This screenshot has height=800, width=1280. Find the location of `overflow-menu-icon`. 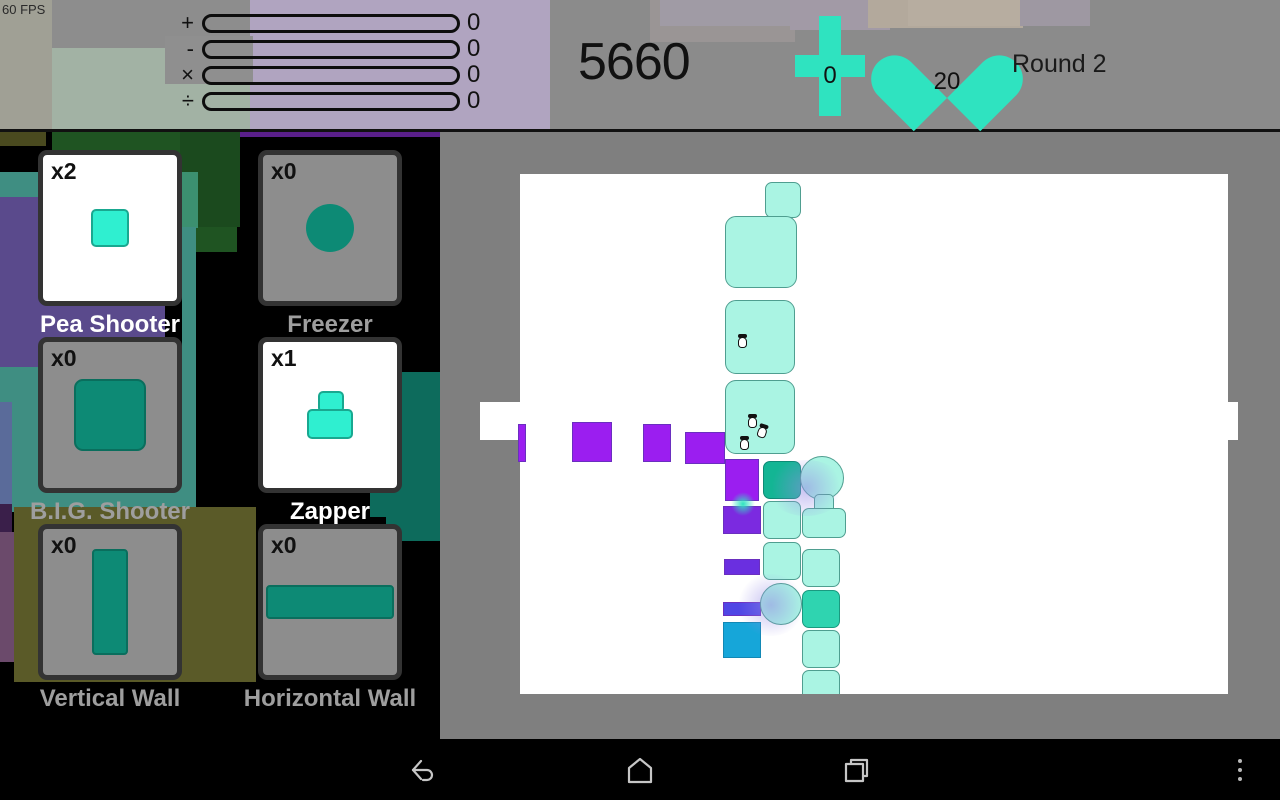

overflow-menu-icon is located at coordinates (1240, 769).